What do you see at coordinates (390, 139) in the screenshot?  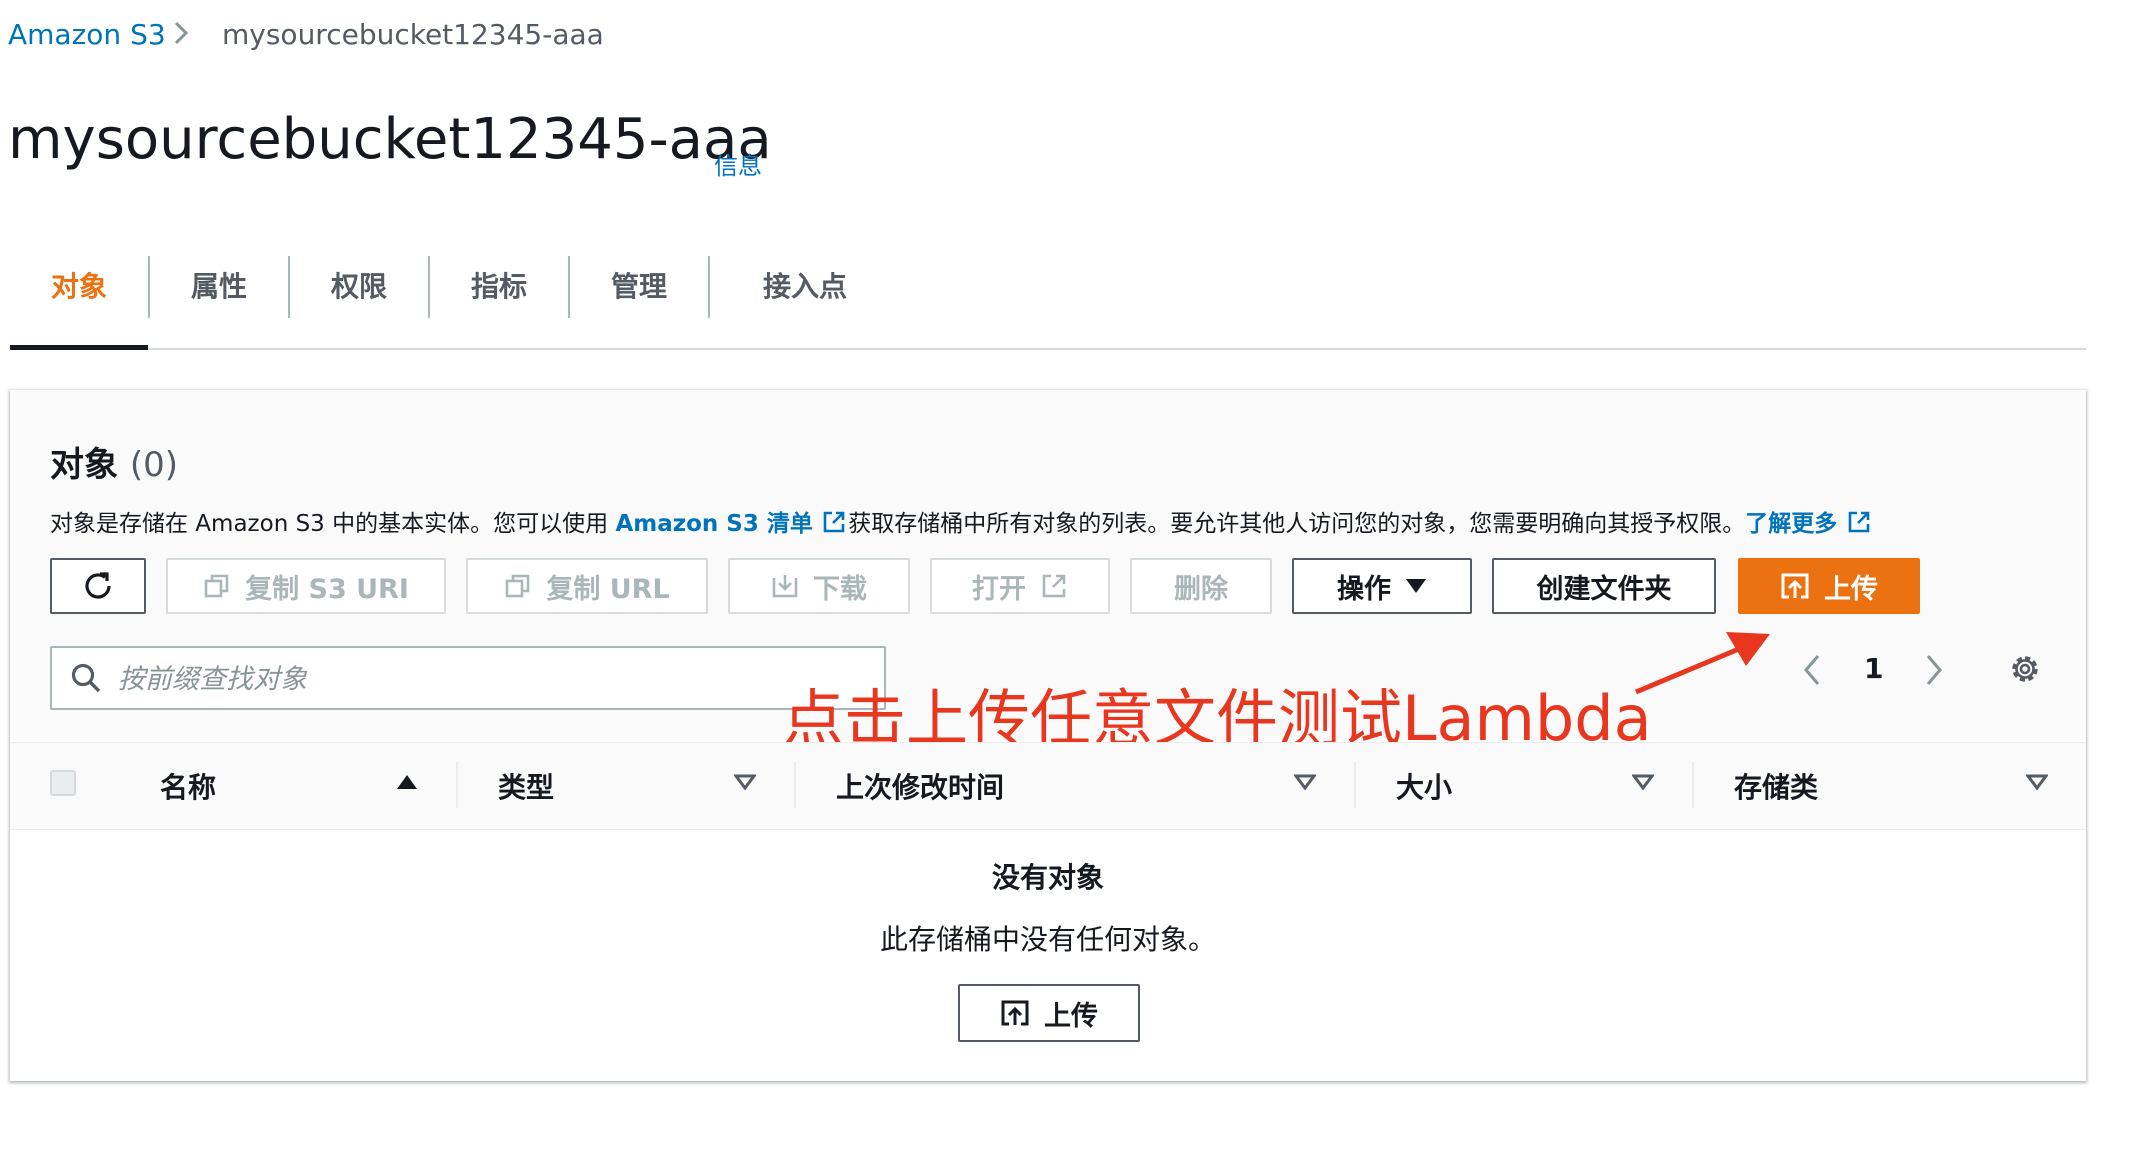 I see `page-title: mysourcebucket12345-aaa` at bounding box center [390, 139].